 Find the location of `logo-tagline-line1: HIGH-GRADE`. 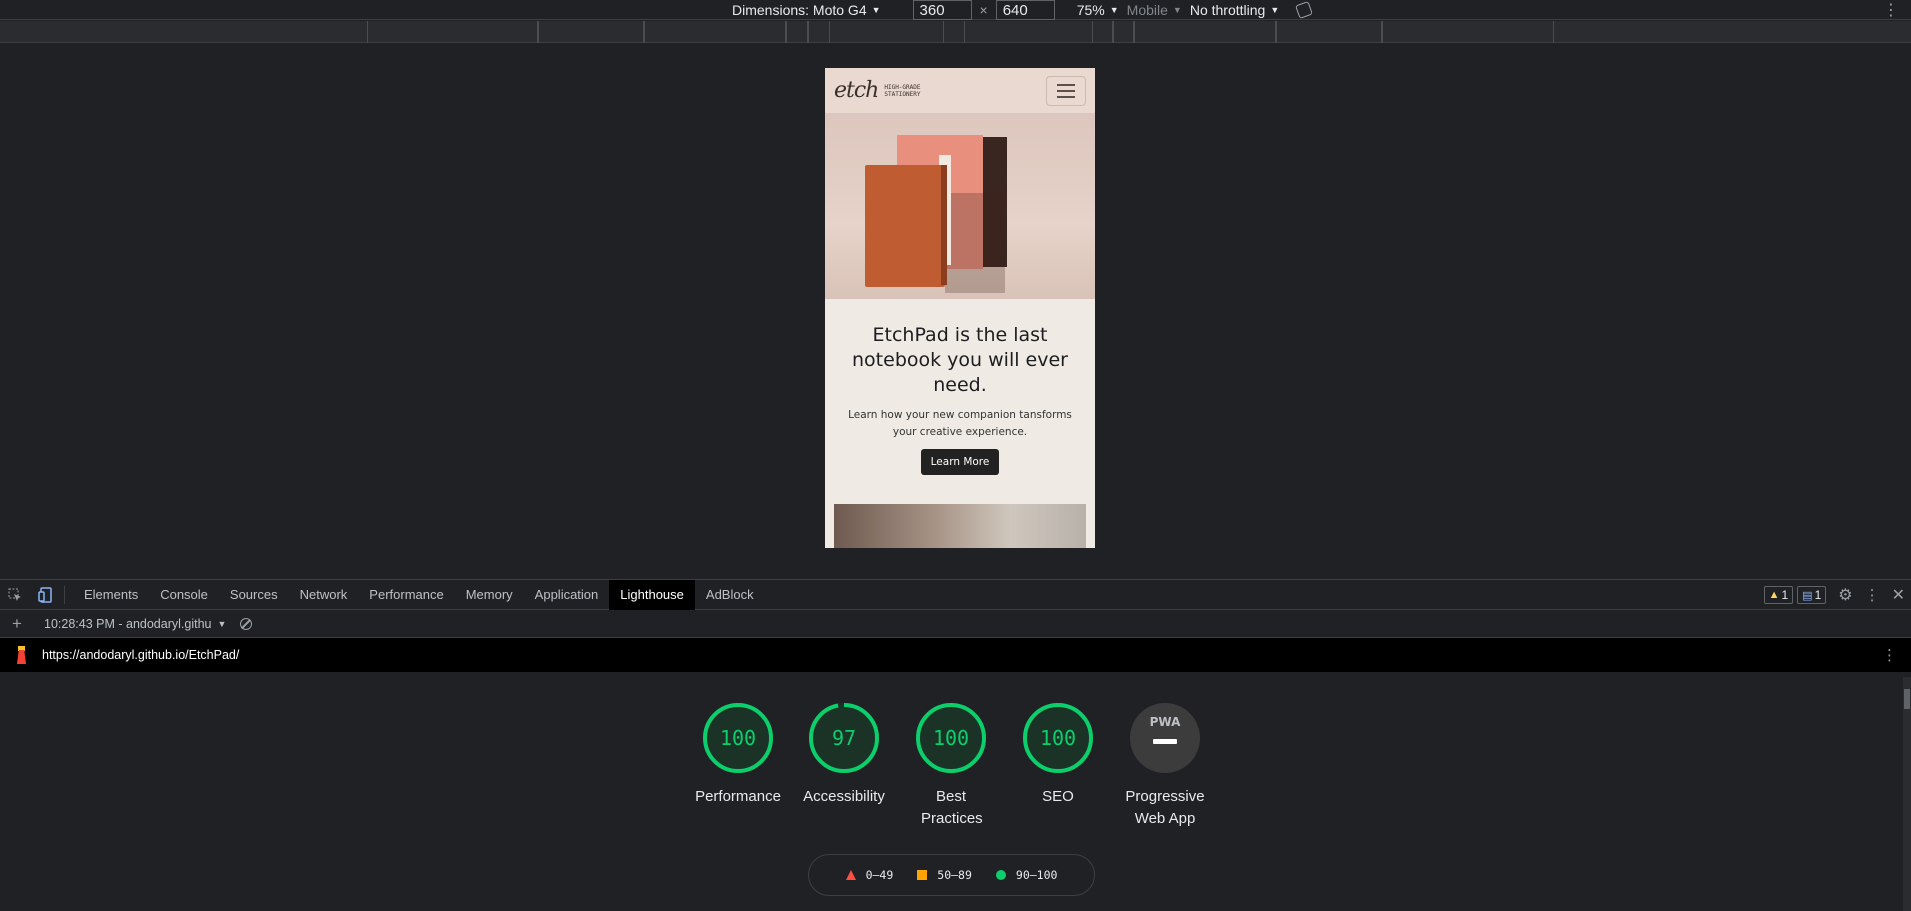

logo-tagline-line1: HIGH-GRADE is located at coordinates (902, 87).